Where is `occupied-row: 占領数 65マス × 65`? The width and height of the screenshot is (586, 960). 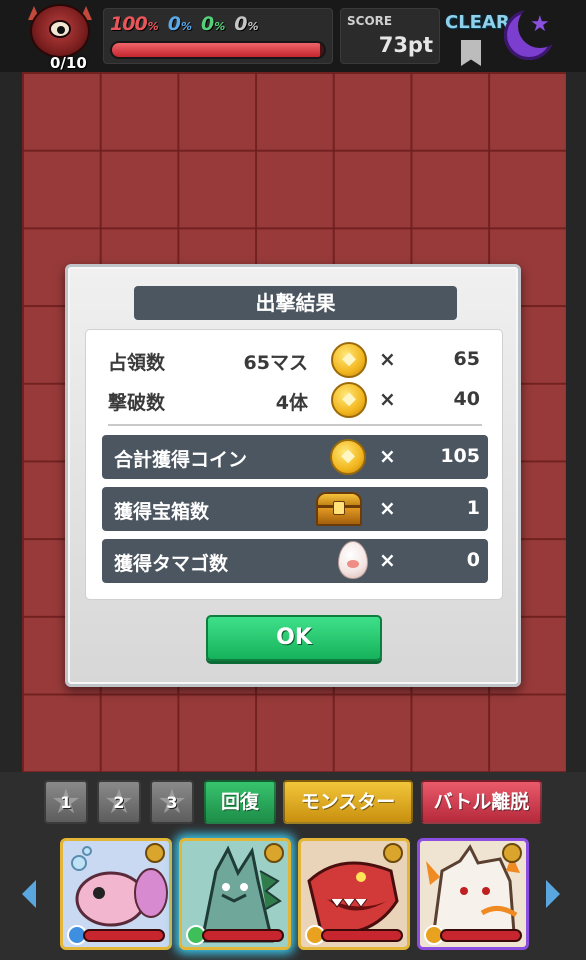 occupied-row: 占領数 65マス × 65 is located at coordinates (295, 360).